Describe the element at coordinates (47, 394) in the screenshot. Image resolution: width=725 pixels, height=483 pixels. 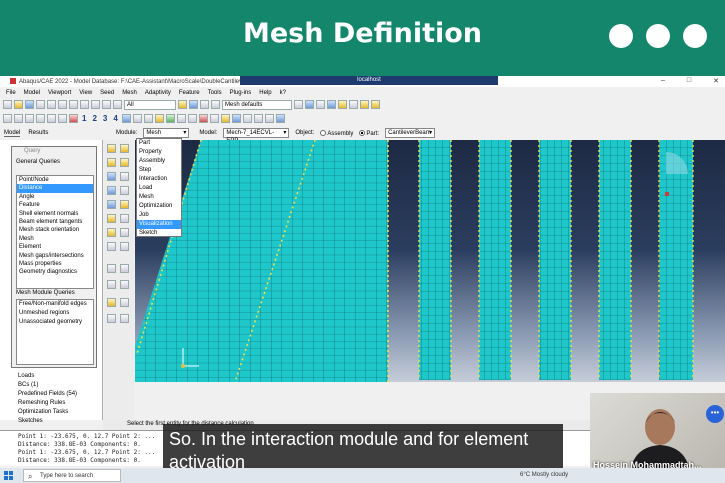
I see `tree-item-predefined-fields: Predefined Fields (54)` at that location.